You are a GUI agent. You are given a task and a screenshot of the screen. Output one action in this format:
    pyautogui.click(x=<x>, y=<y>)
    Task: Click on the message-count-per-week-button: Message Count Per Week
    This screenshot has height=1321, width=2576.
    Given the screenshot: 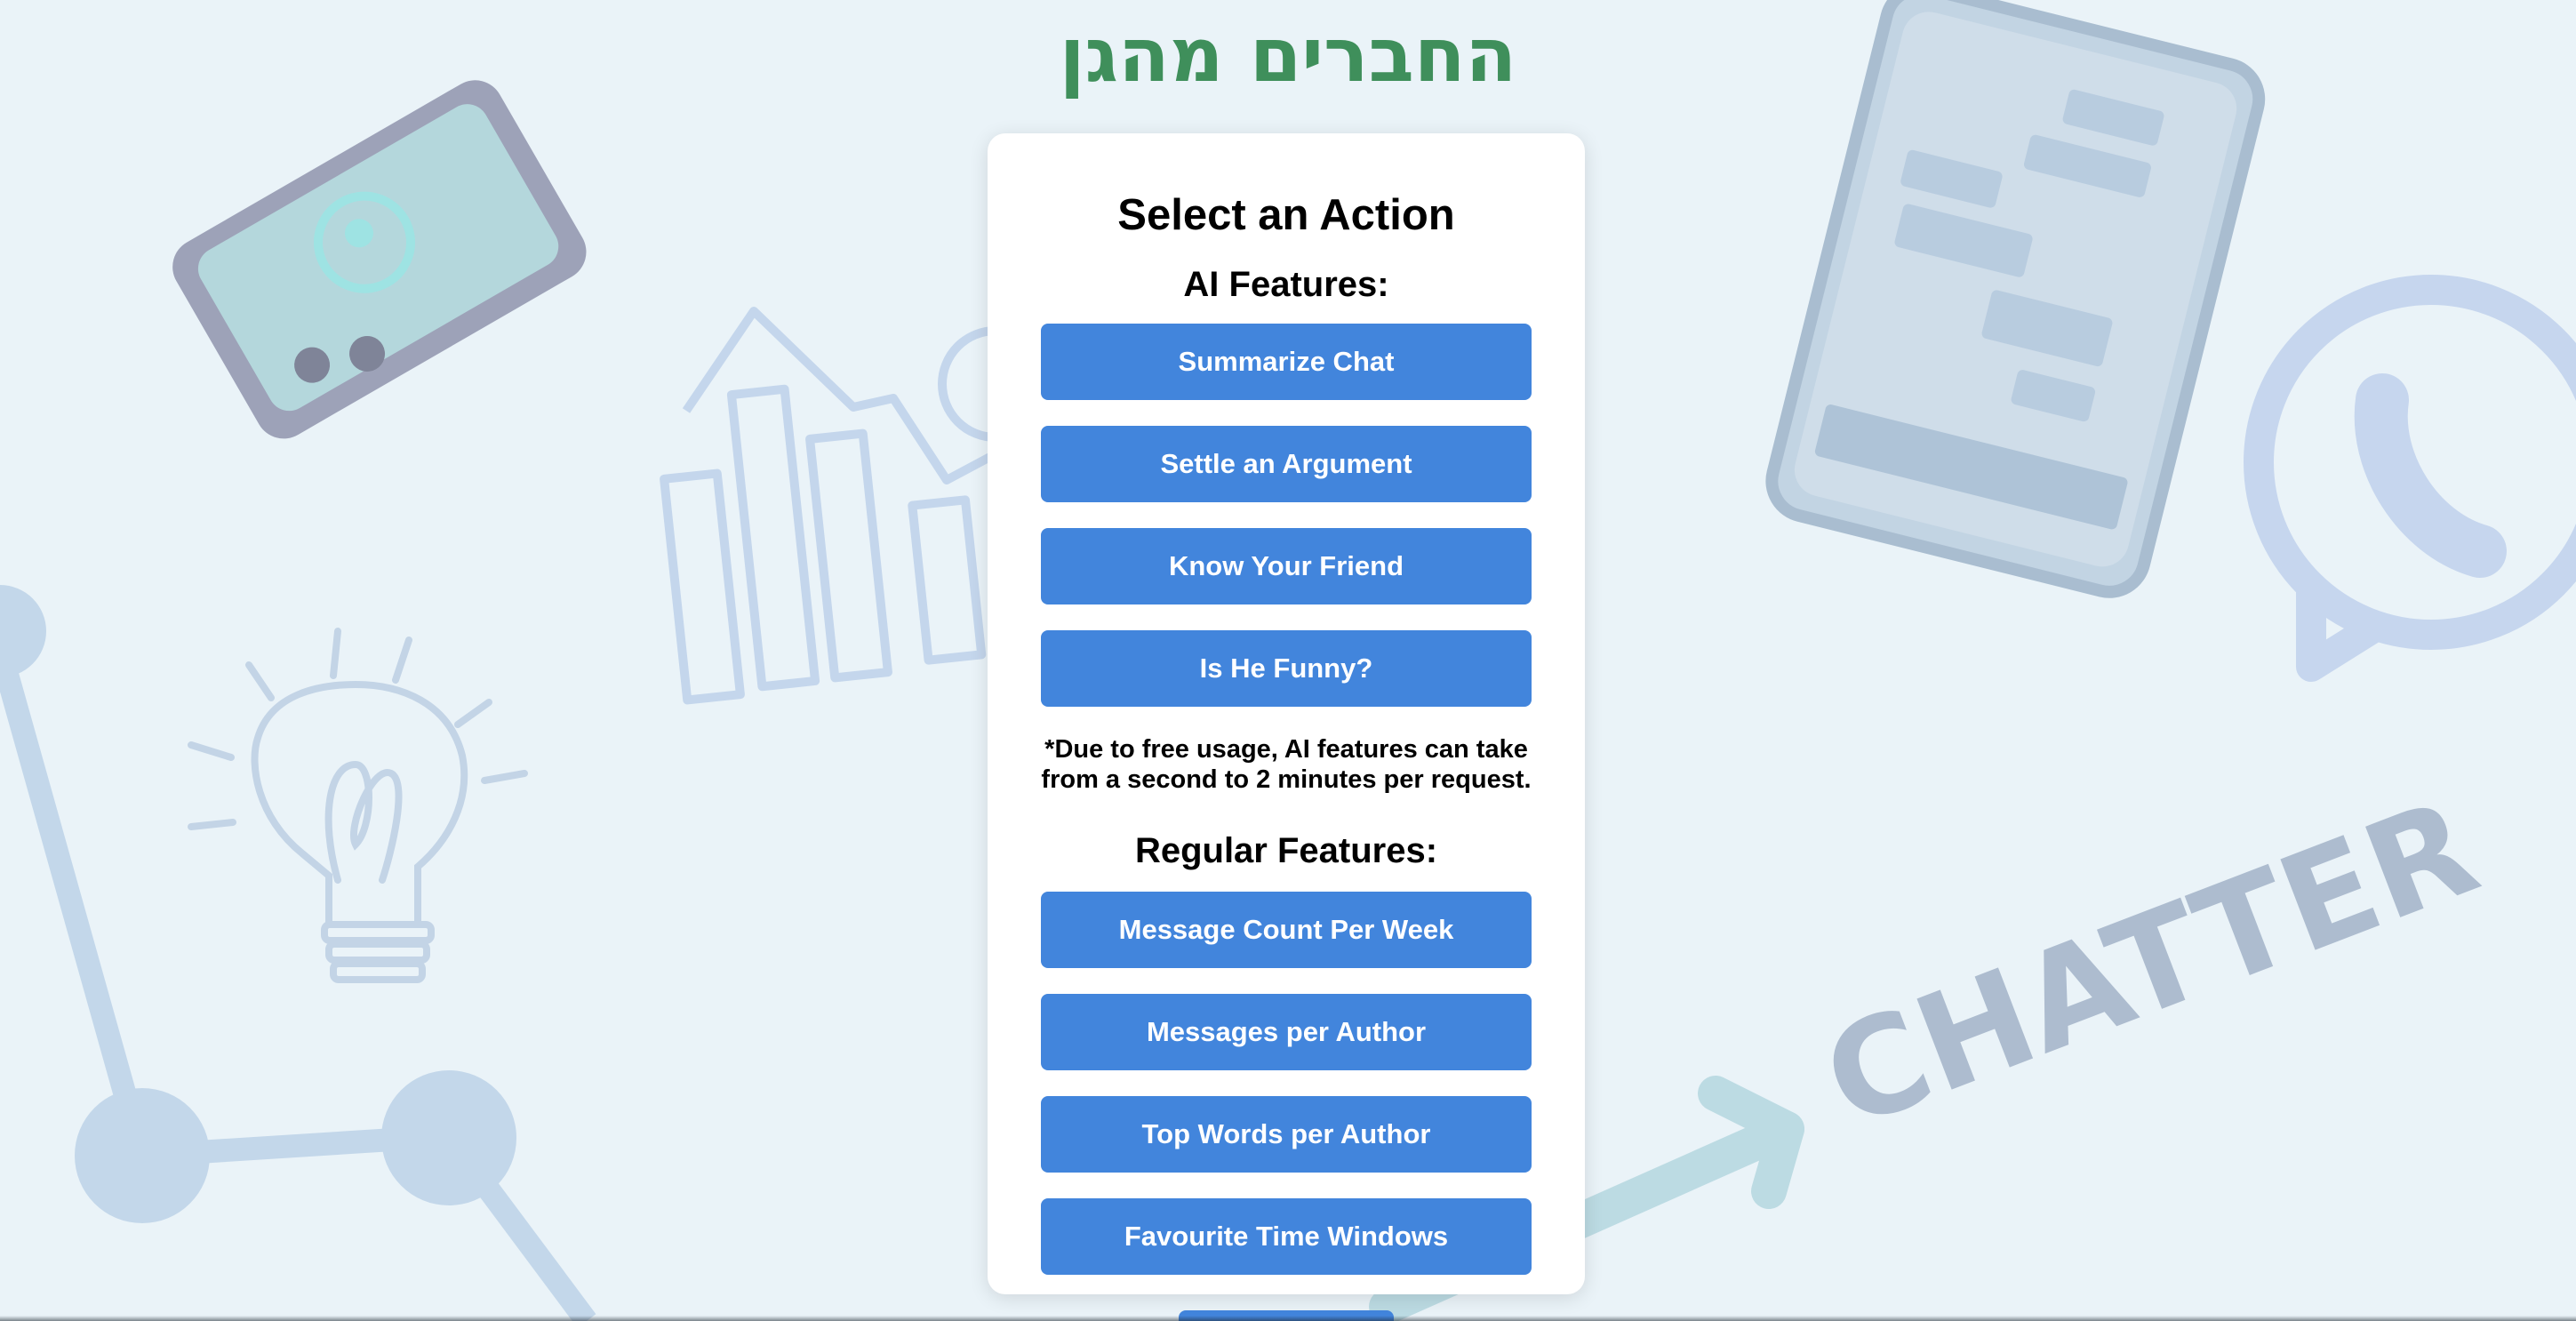 What is the action you would take?
    pyautogui.click(x=1286, y=930)
    